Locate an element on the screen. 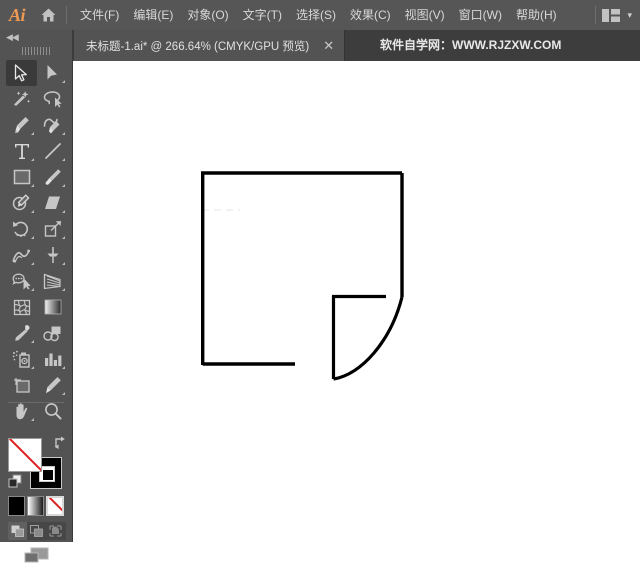 The image size is (640, 568). menu-effect: 效果(C) is located at coordinates (370, 15).